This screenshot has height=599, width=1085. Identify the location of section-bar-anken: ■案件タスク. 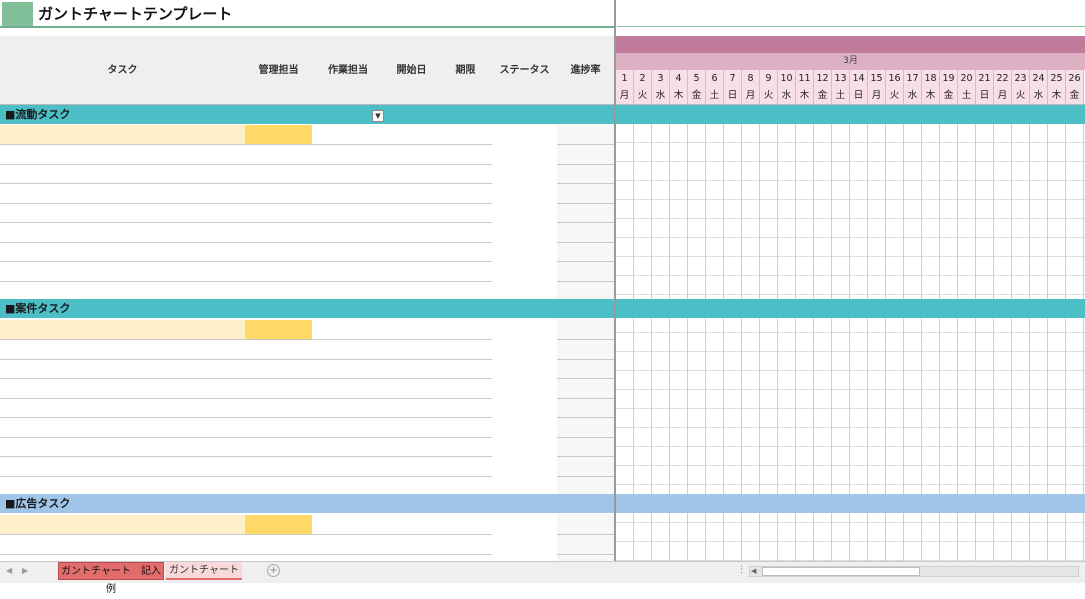
(542, 308).